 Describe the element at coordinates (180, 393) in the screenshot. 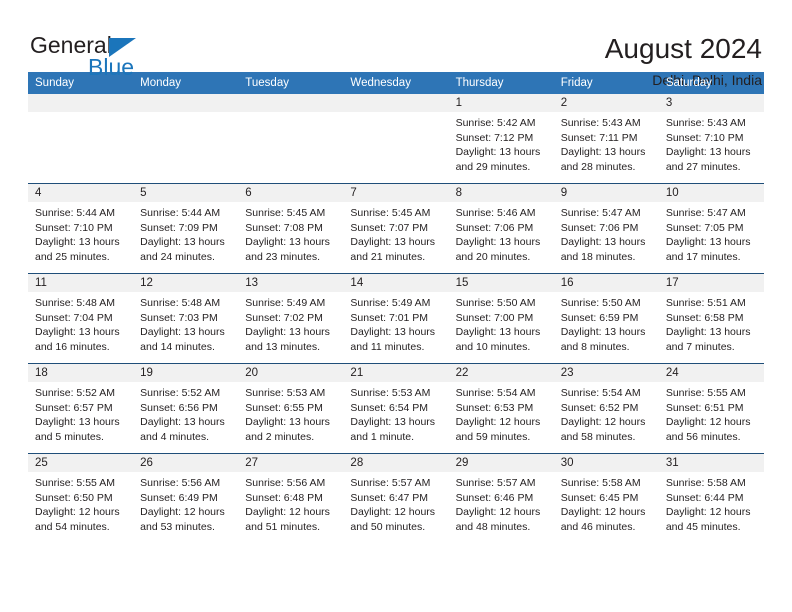

I see `sunrise-text: Sunrise: 5:52 AM` at that location.